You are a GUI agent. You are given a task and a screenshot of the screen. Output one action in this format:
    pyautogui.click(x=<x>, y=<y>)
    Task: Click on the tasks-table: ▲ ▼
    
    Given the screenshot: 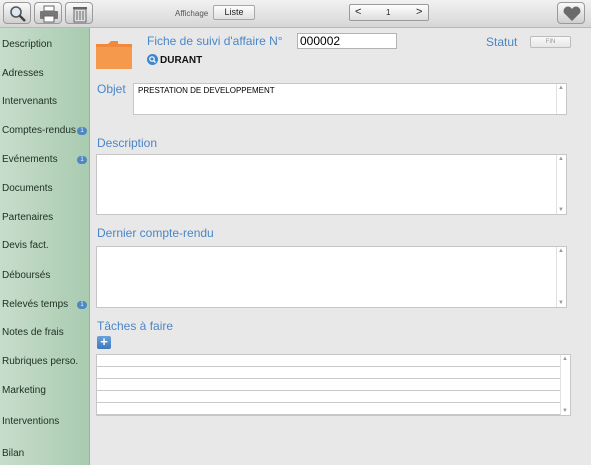 What is the action you would take?
    pyautogui.click(x=333, y=385)
    